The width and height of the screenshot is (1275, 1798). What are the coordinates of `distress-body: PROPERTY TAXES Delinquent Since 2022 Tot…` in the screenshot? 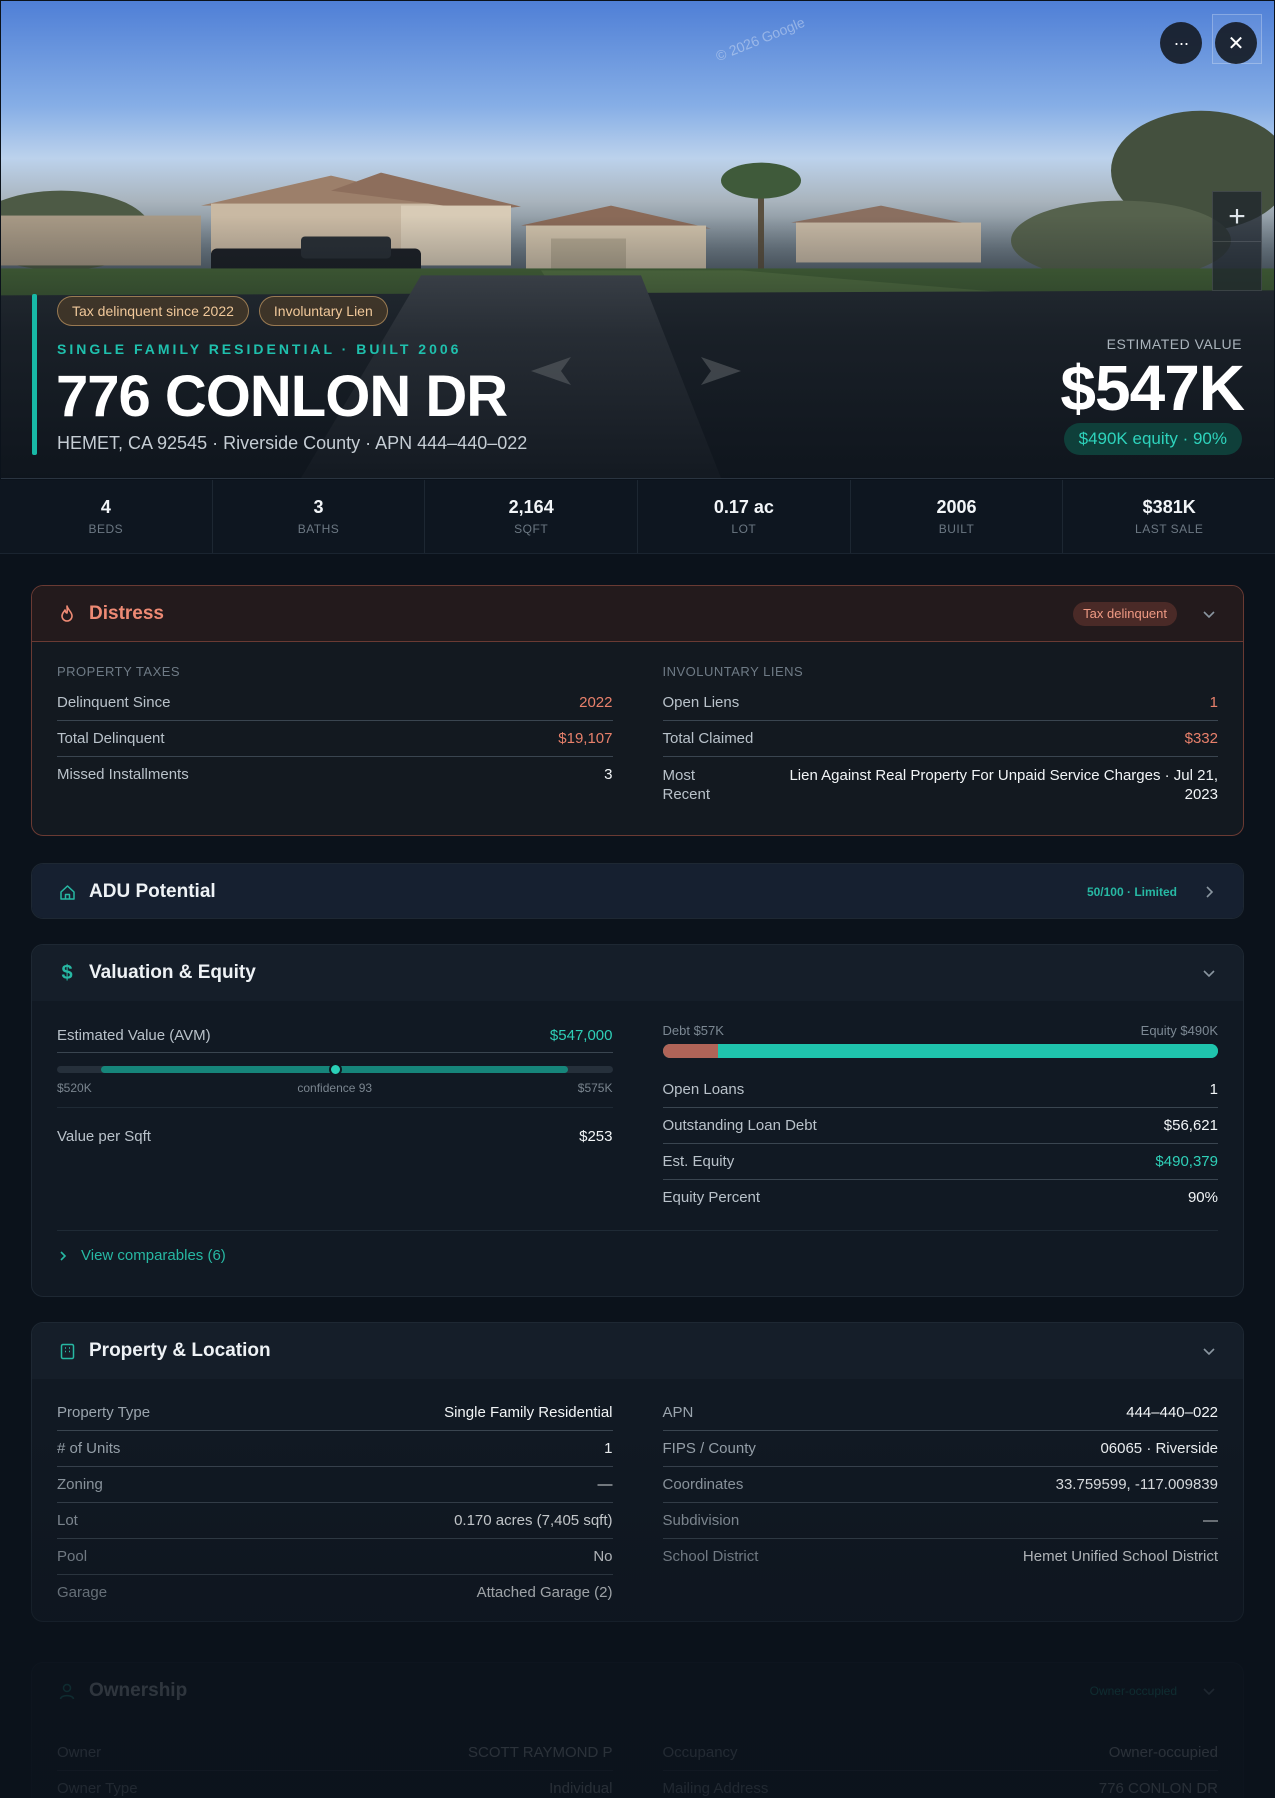 It's located at (637, 727).